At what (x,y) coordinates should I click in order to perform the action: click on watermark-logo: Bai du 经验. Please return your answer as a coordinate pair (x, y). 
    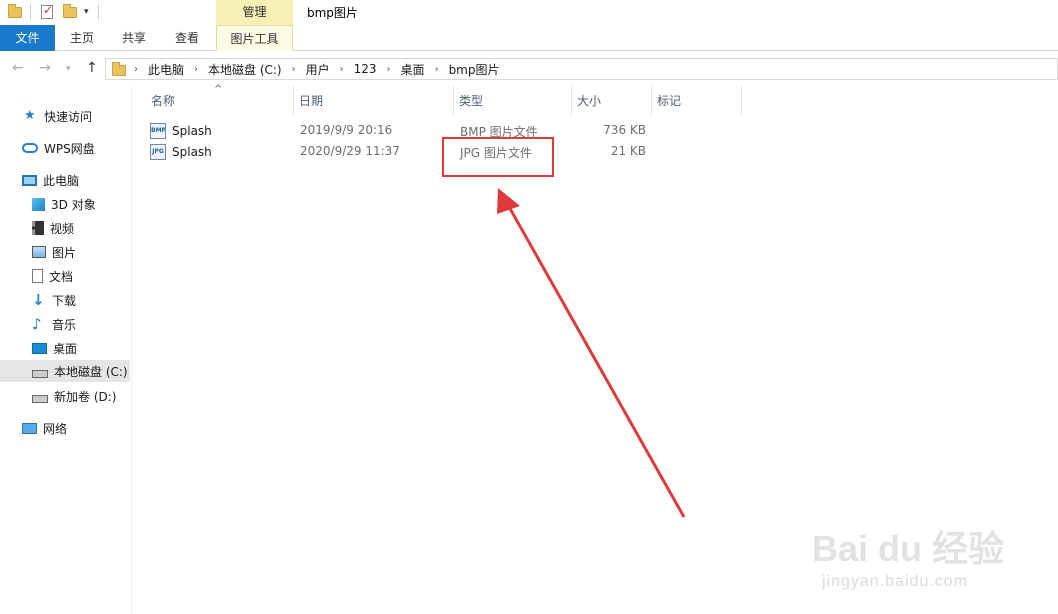
    Looking at the image, I should click on (908, 548).